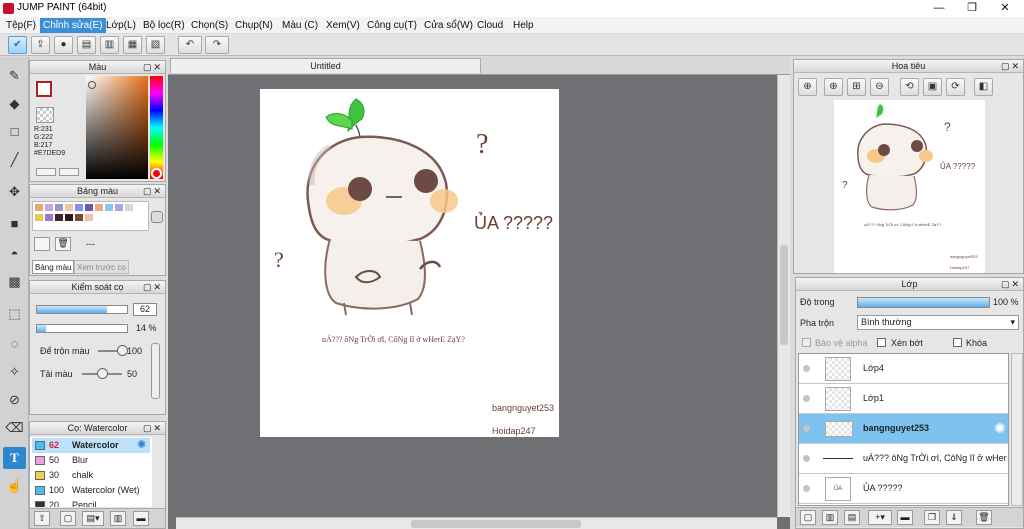 This screenshot has height=529, width=1024. I want to click on check-icon: ✔, so click(17, 45).